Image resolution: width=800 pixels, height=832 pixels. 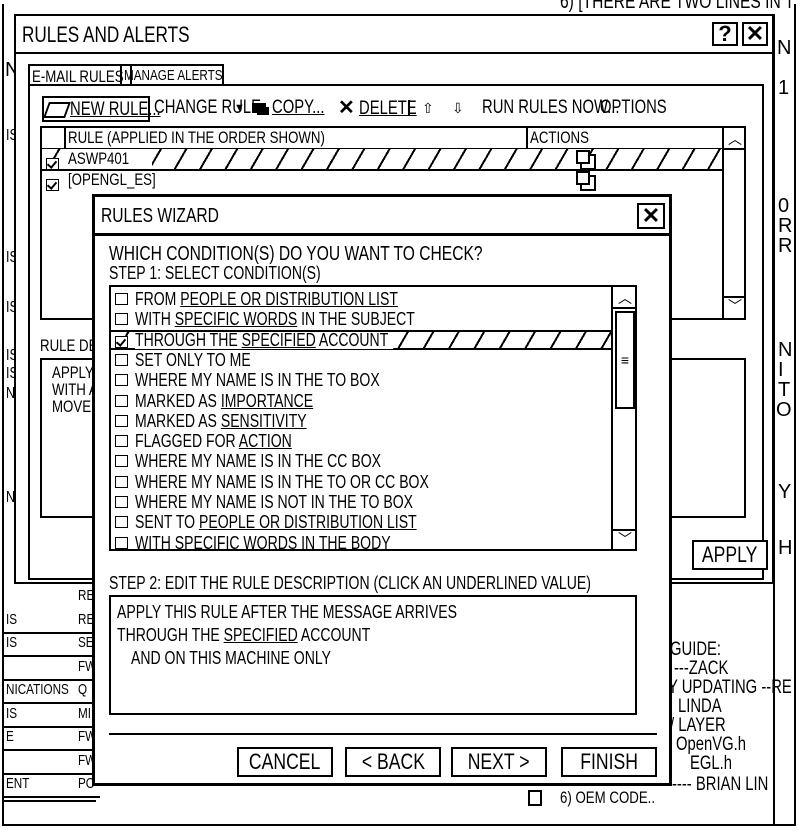 I want to click on title-text: RULES AND ALERTS, so click(x=106, y=34).